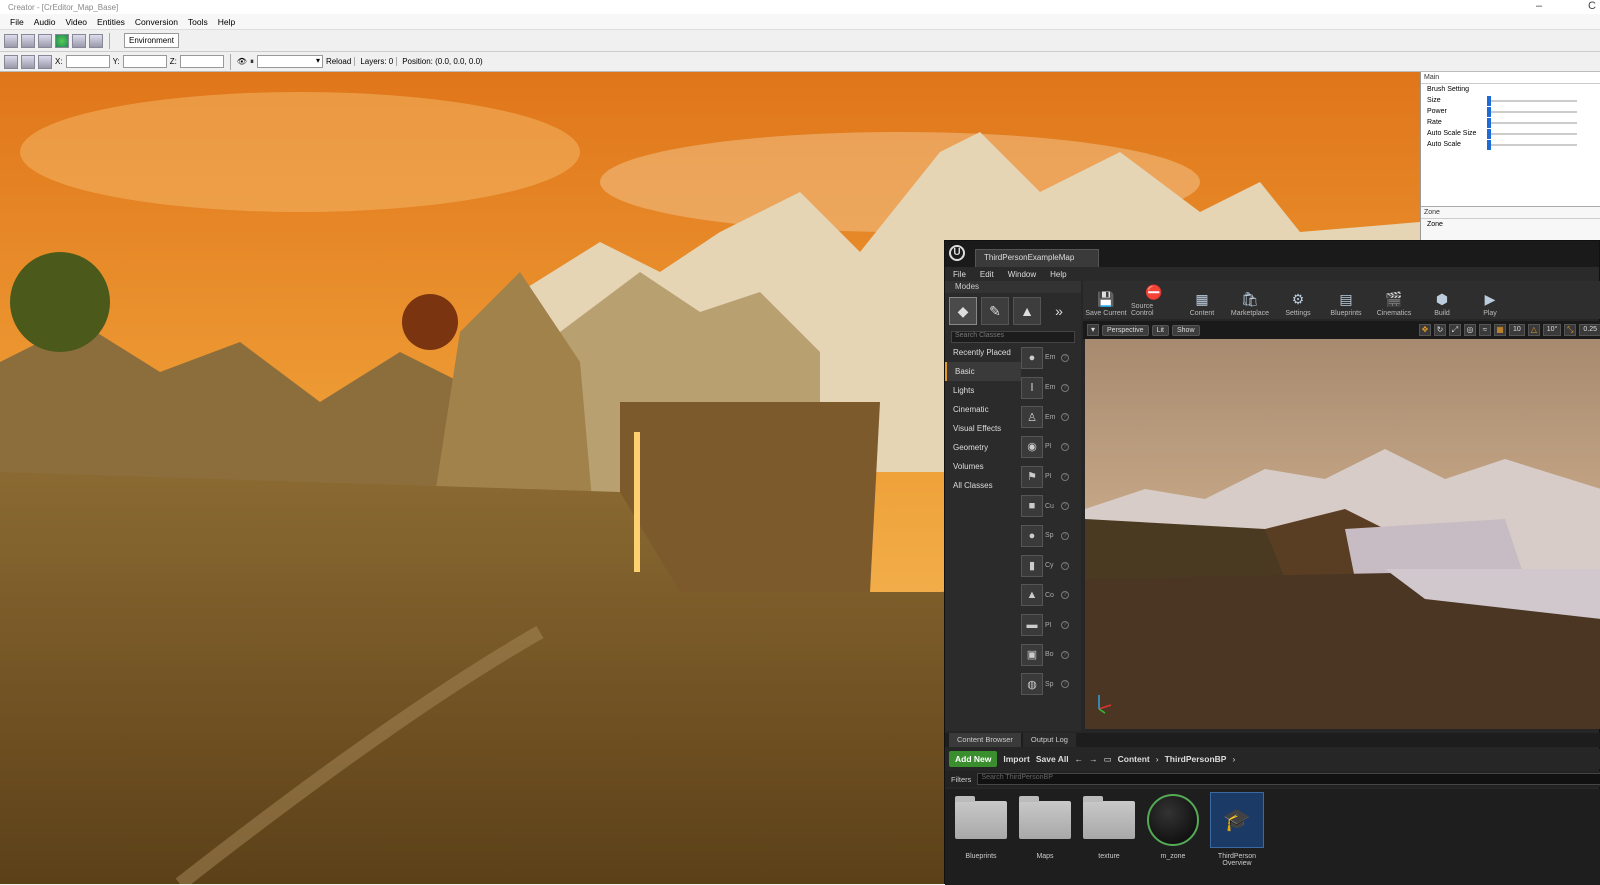  Describe the element at coordinates (1510, 100) in the screenshot. I see `size-slider-row: Size` at that location.